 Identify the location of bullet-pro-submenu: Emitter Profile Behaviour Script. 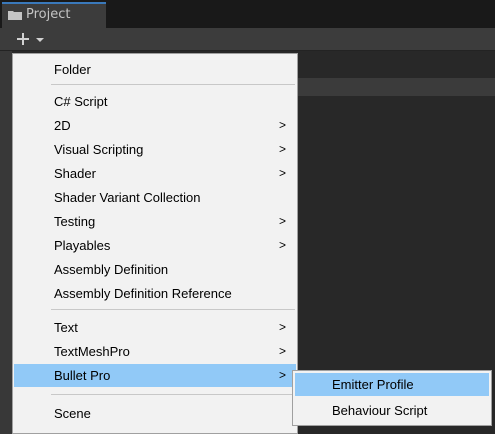
(392, 398).